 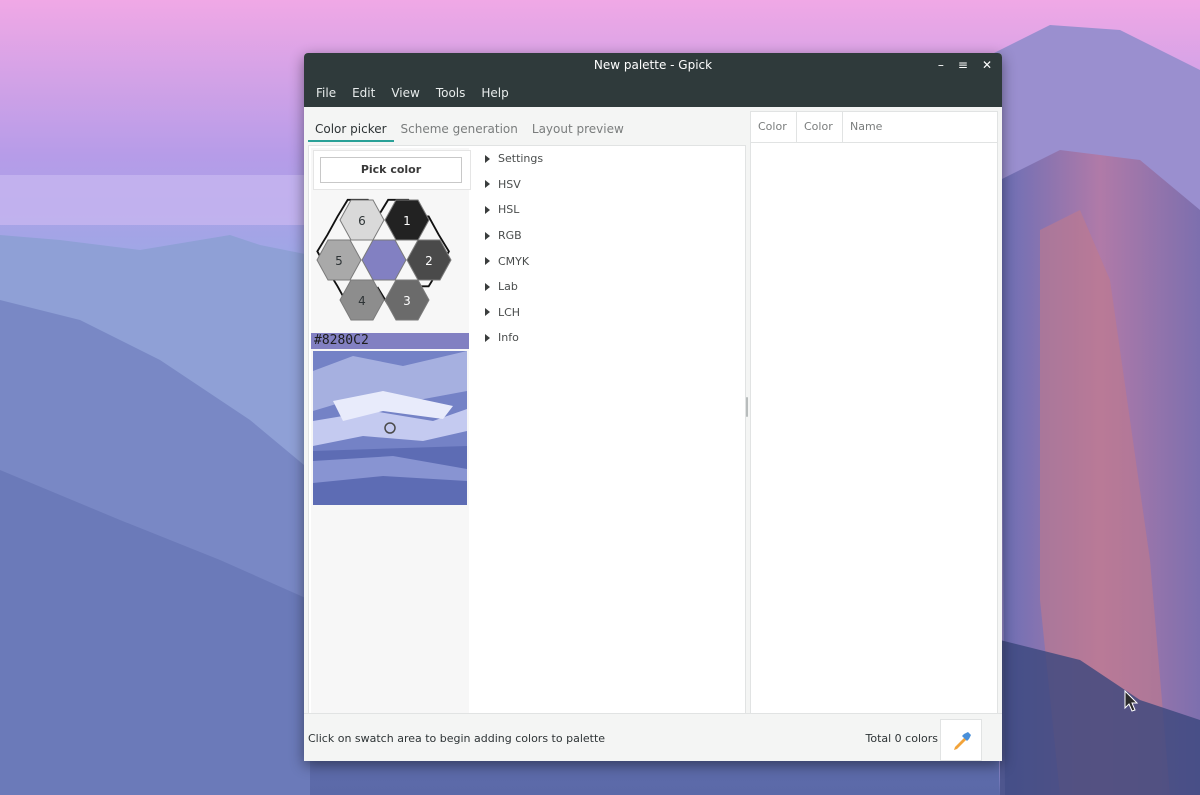 I want to click on tab-scheme-generation: Scheme generation, so click(x=459, y=132).